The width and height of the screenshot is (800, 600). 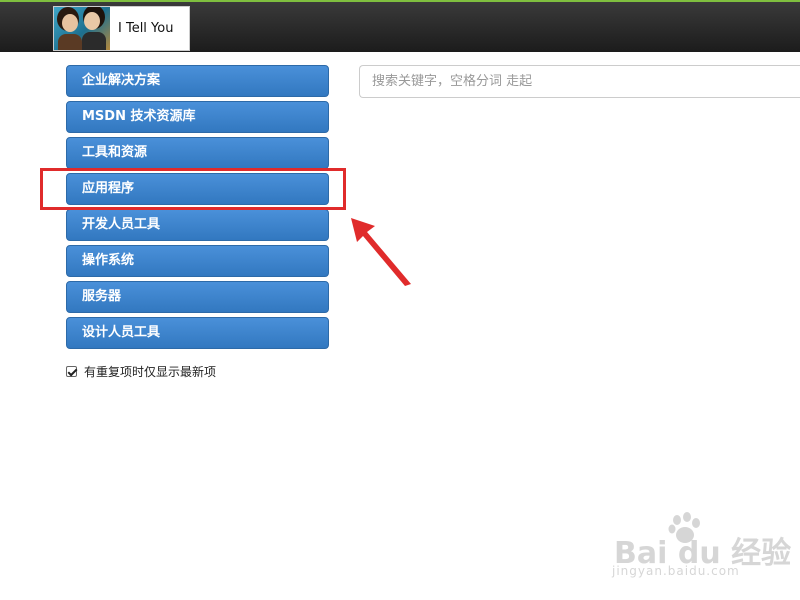 I want to click on top-bar: I Tell You, so click(x=400, y=26).